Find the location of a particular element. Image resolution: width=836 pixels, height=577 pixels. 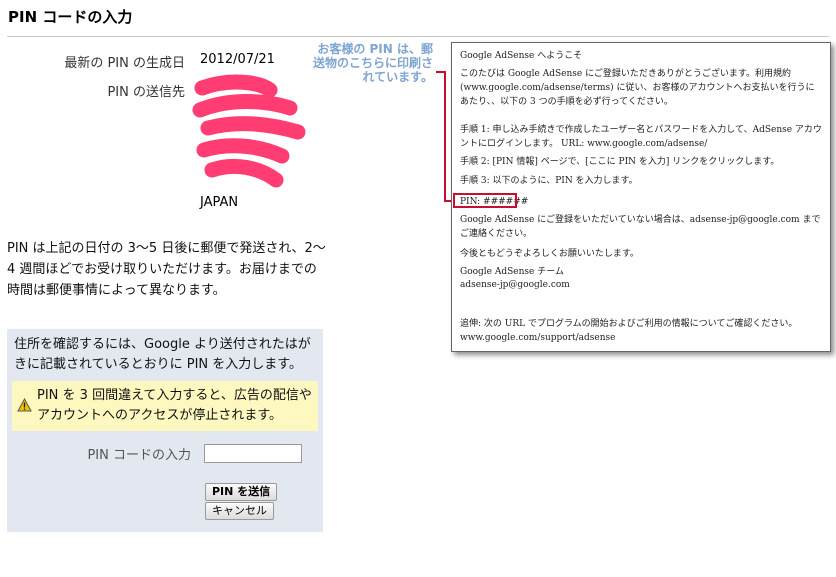

letter-closing: 今後ともどうぞよろしくお願いいたします。 is located at coordinates (549, 254).